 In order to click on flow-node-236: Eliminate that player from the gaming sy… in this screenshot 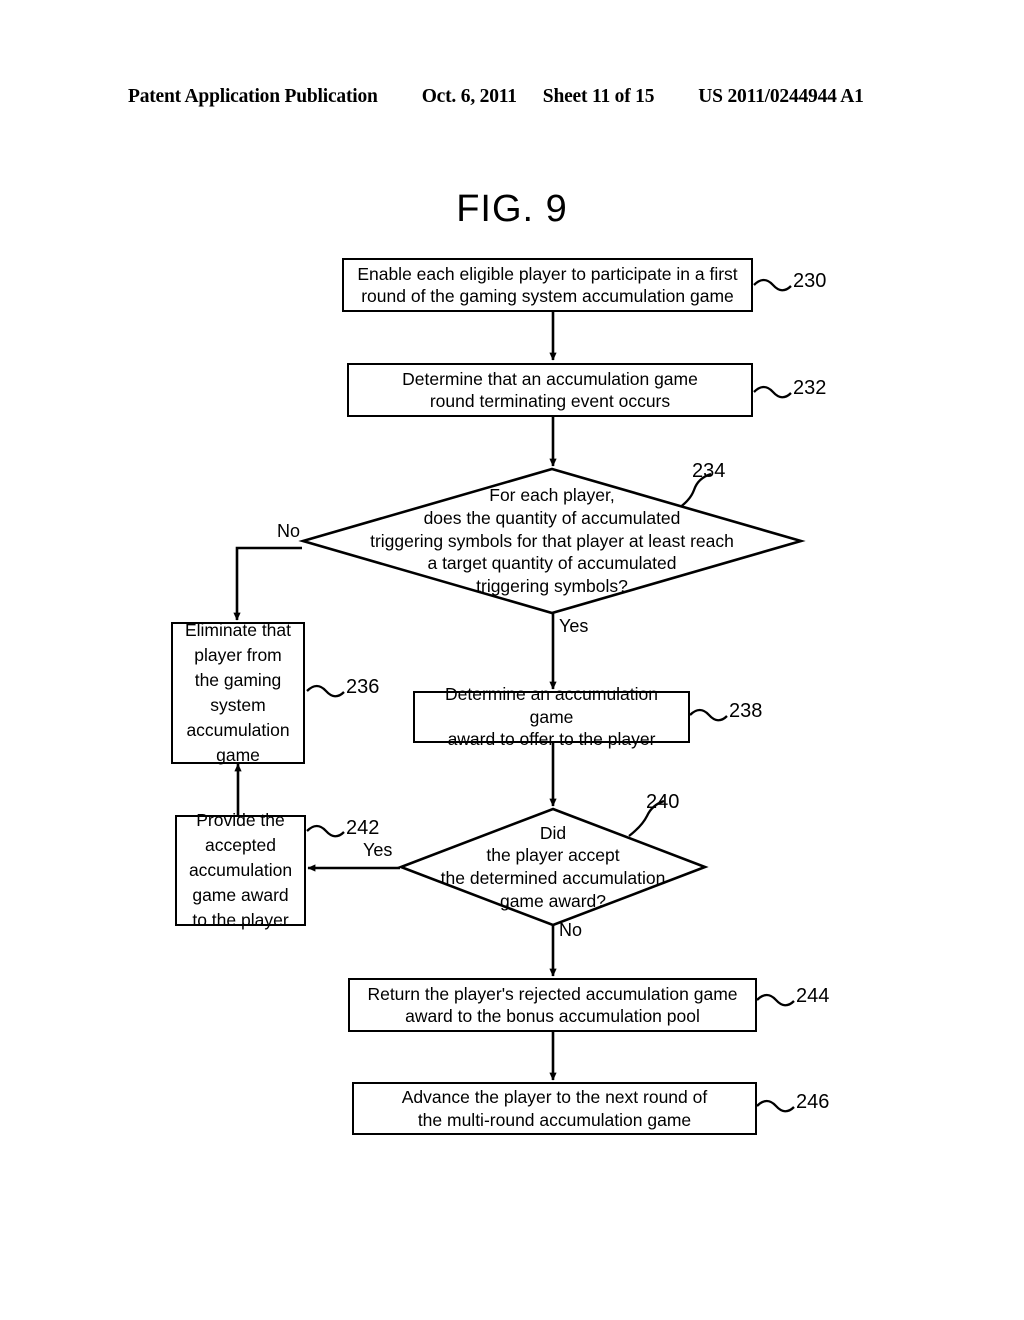, I will do `click(238, 692)`.